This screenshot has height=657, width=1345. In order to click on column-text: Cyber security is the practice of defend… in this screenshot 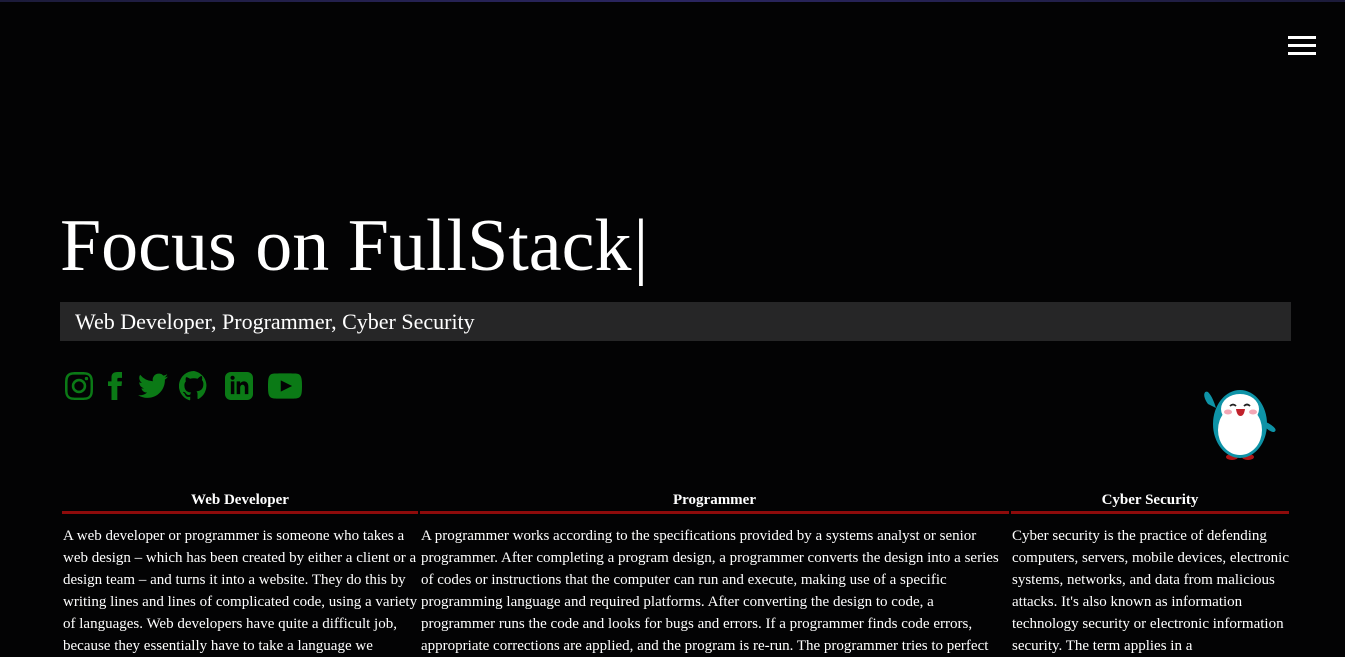, I will do `click(1150, 591)`.